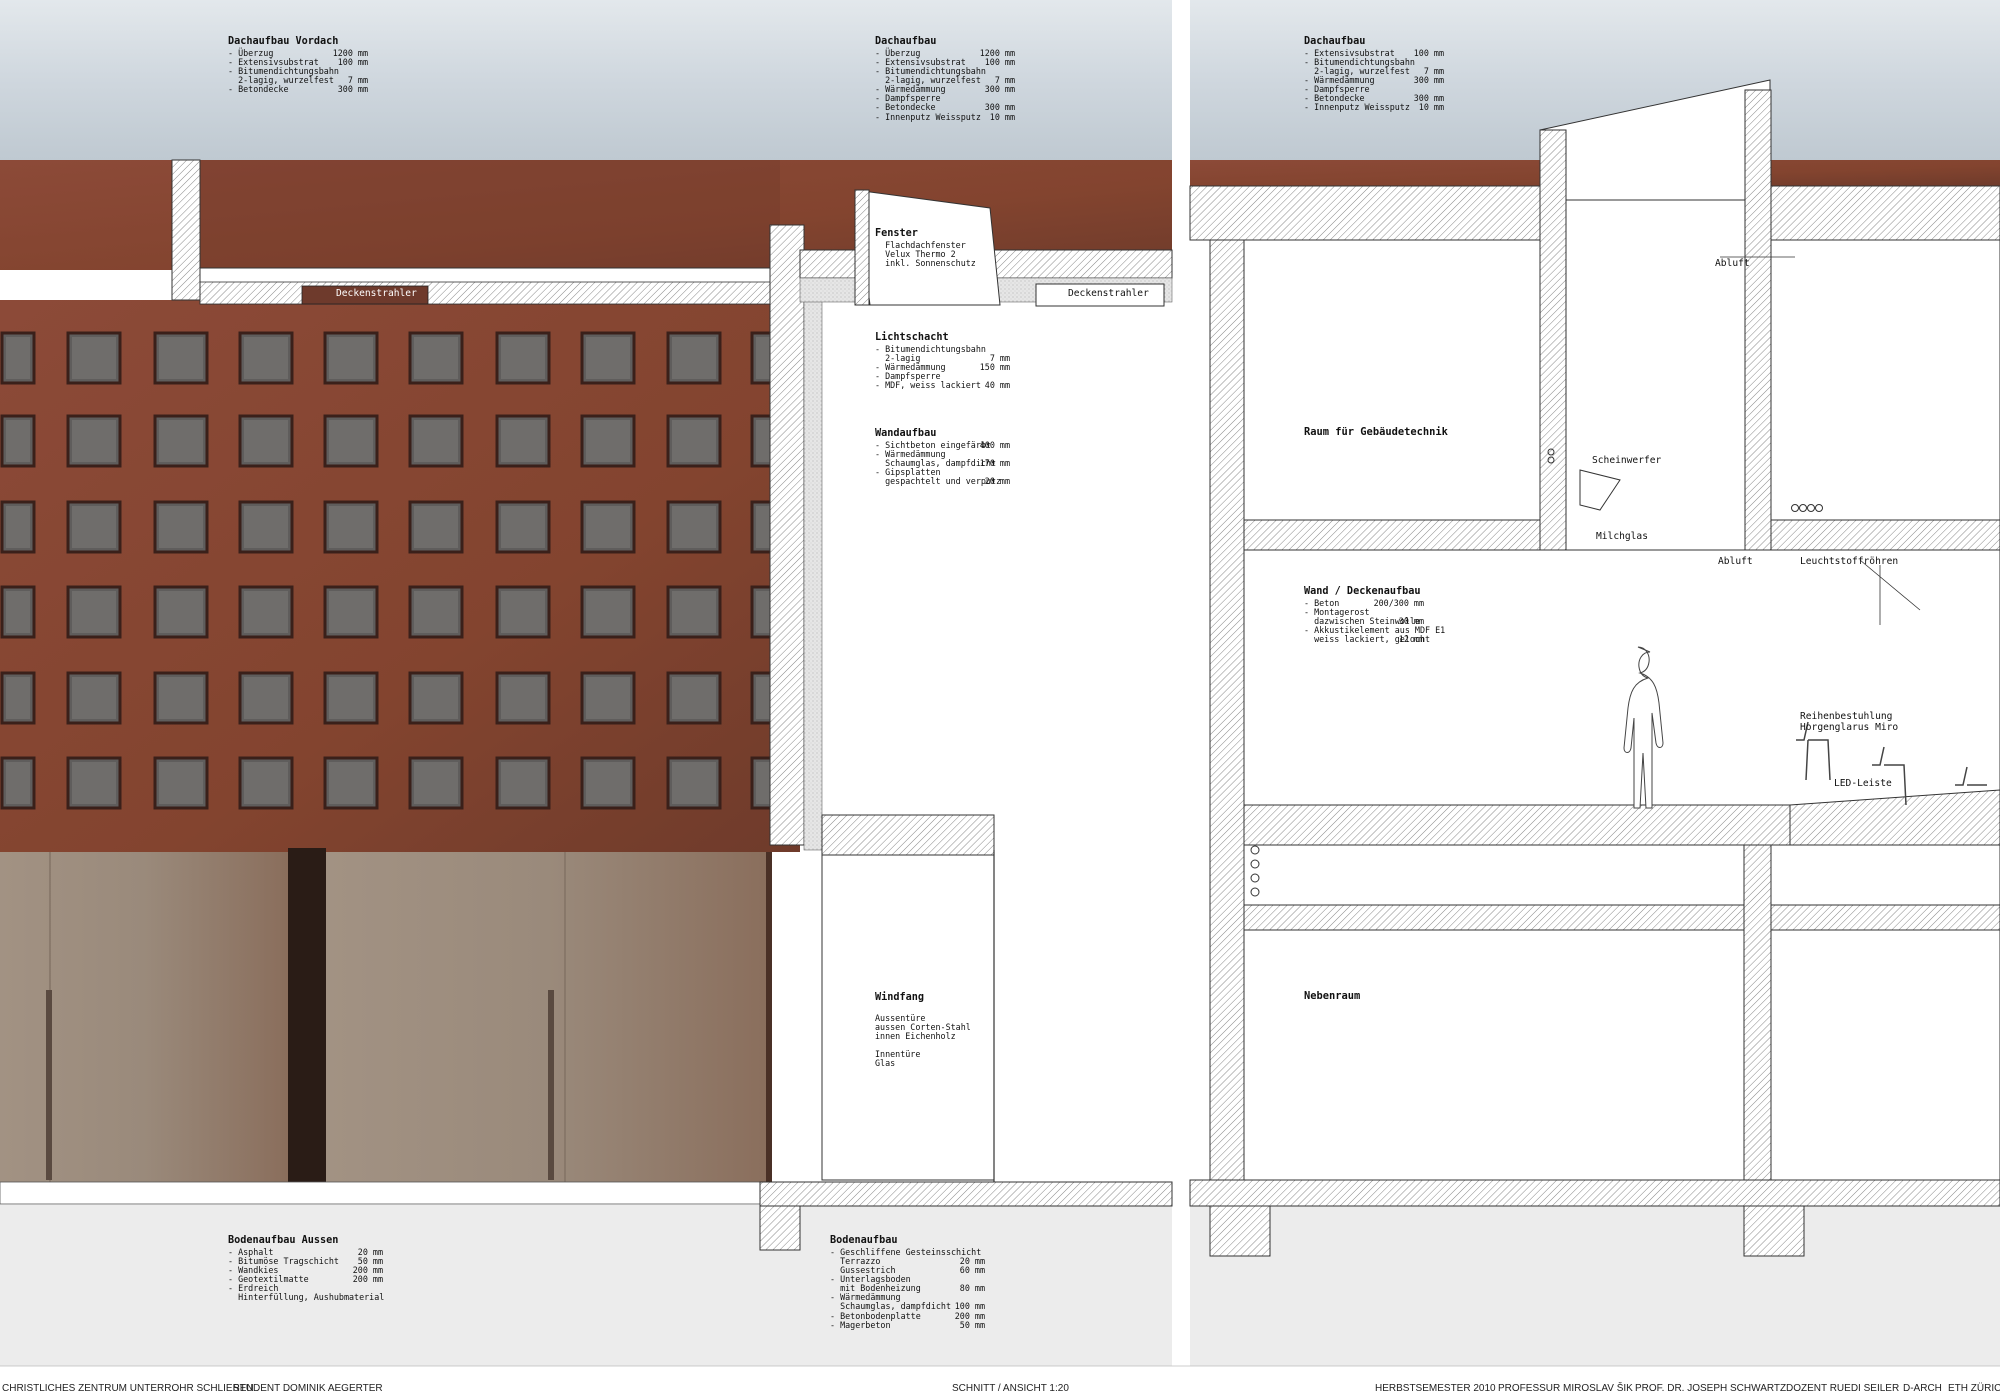 The height and width of the screenshot is (1396, 2000). I want to click on note-line: weiss lackiert, gelocht 12 mm, so click(1367, 639).